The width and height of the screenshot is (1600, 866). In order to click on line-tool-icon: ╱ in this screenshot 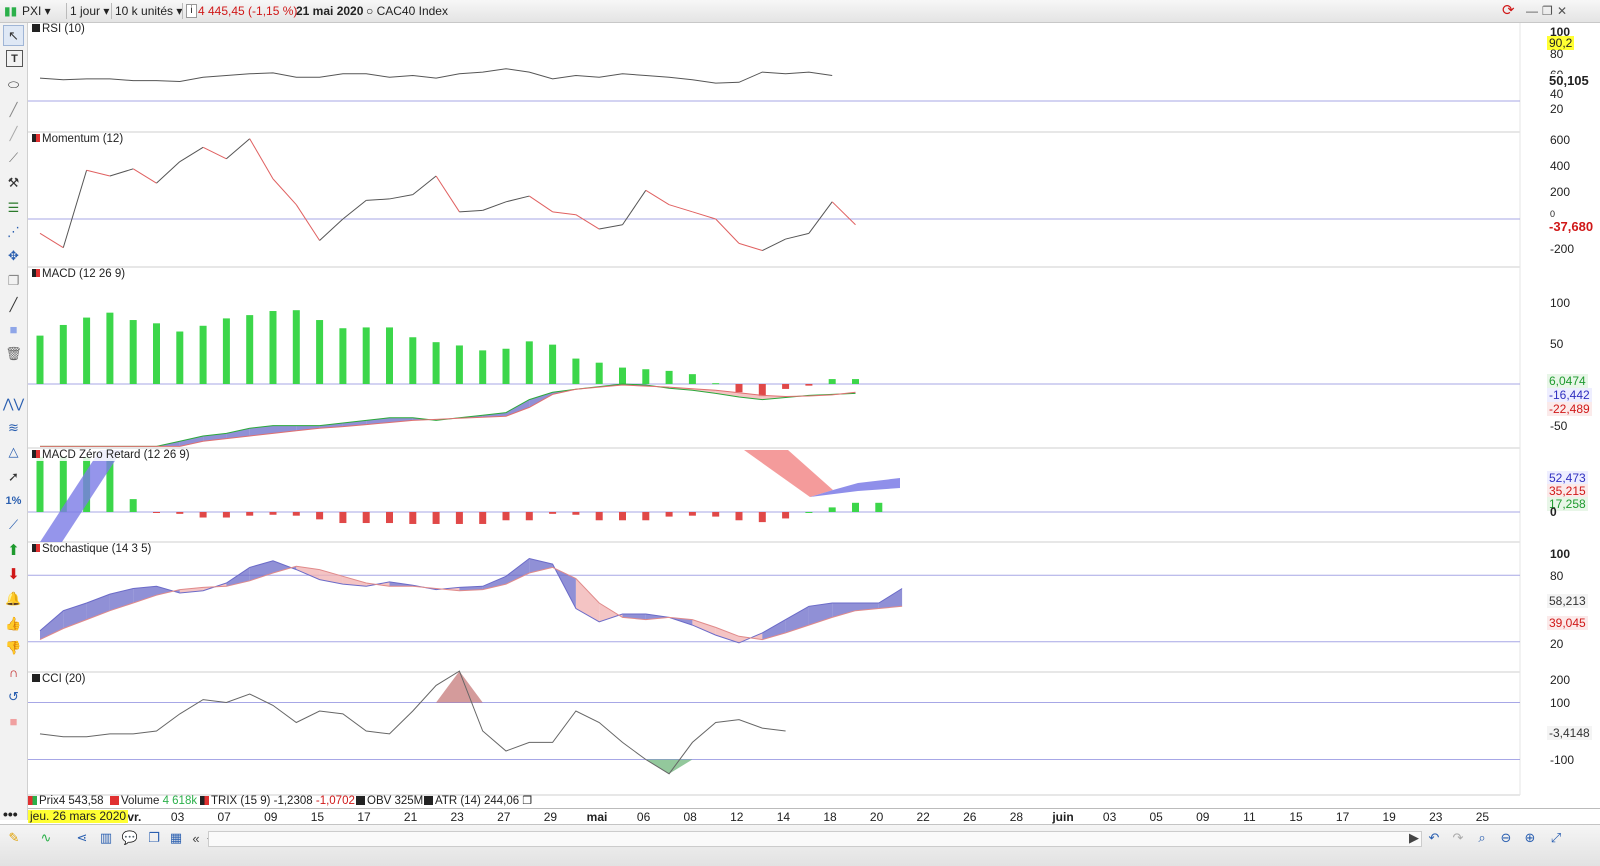, I will do `click(13, 109)`.